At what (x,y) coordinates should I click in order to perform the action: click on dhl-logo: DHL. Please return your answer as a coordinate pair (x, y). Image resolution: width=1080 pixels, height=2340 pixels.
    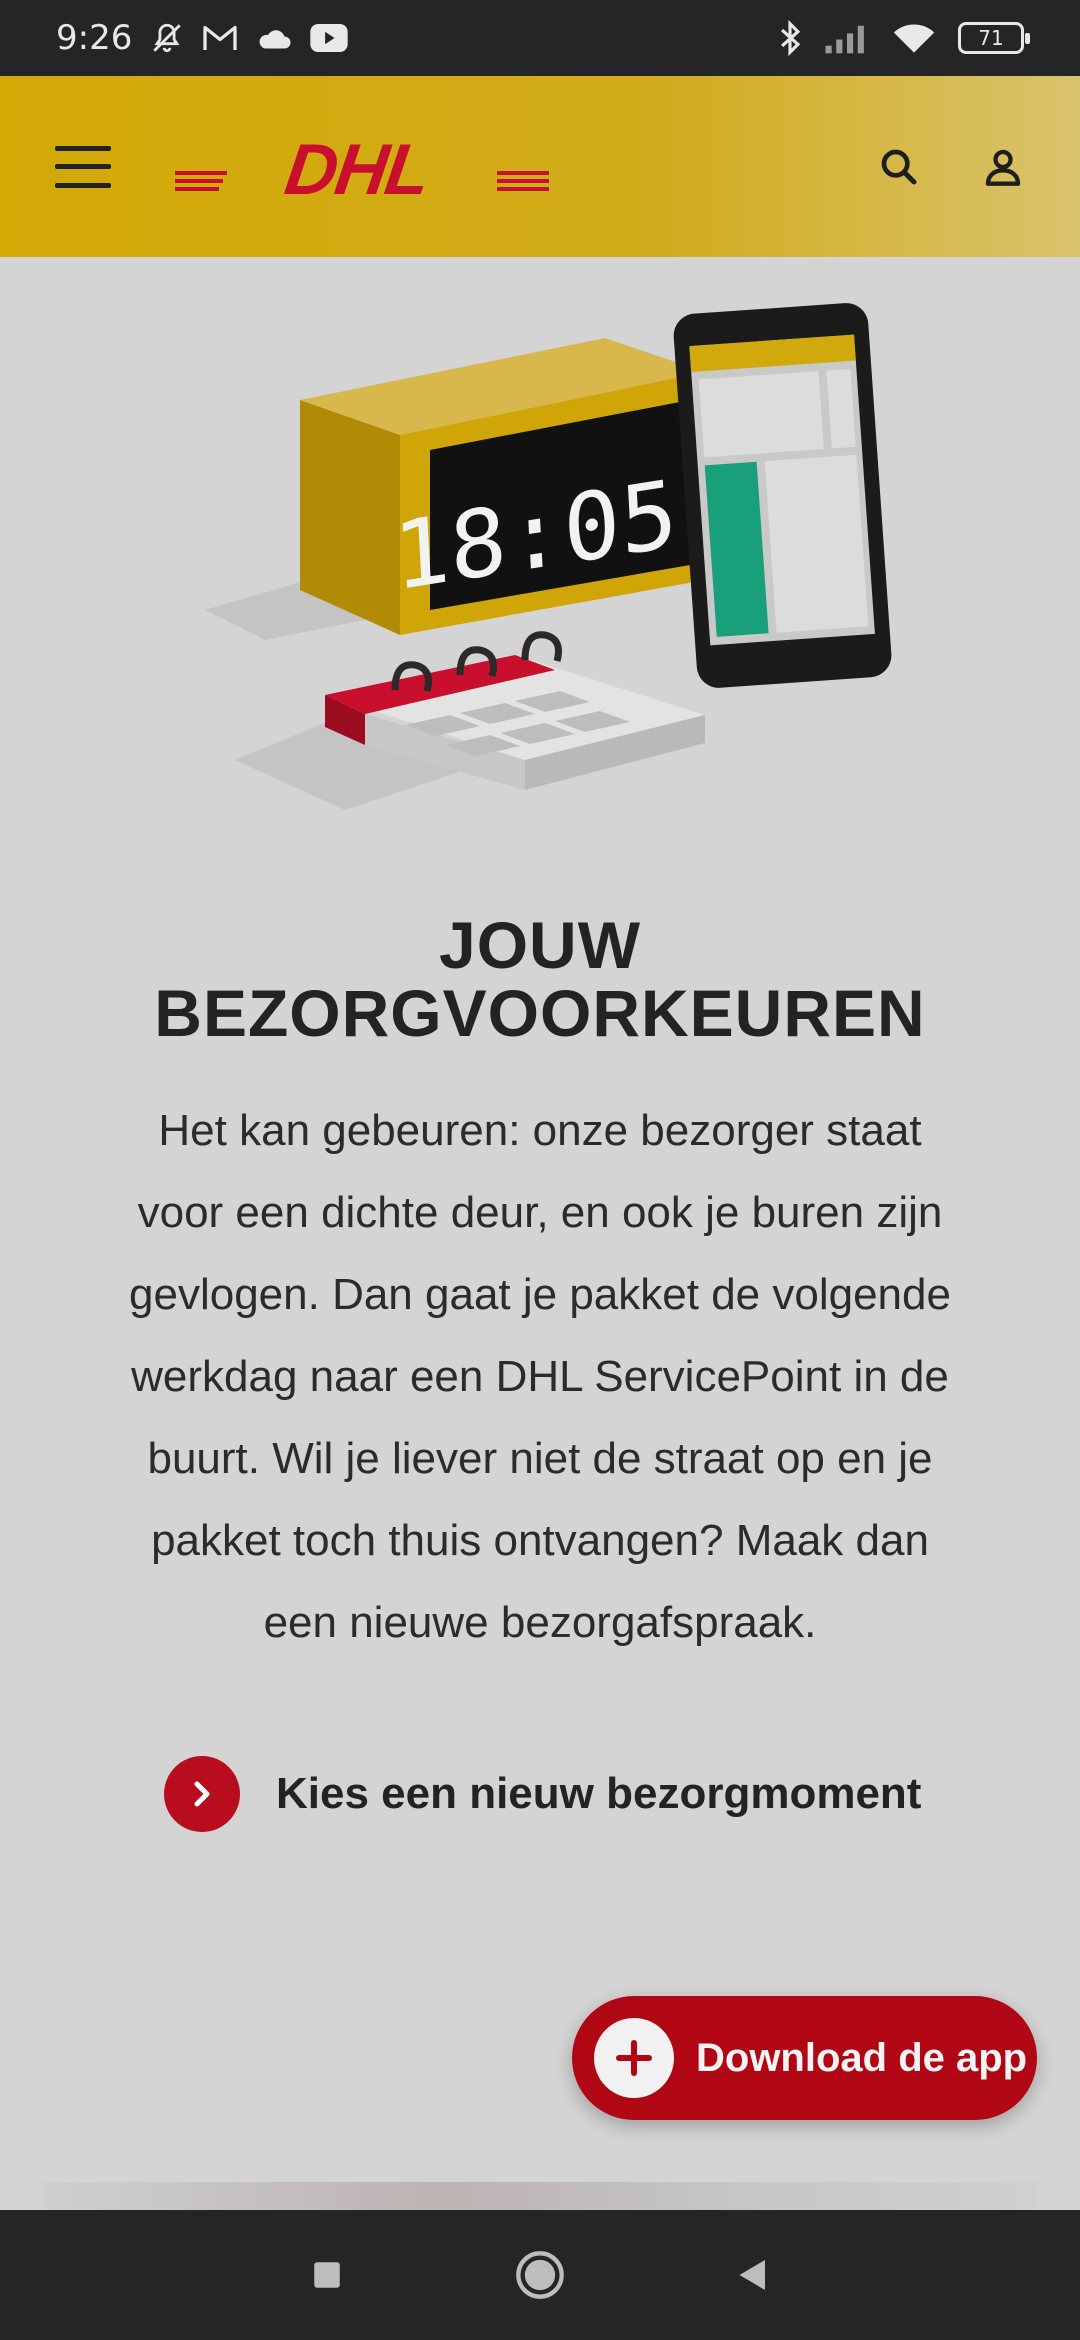
    Looking at the image, I should click on (362, 167).